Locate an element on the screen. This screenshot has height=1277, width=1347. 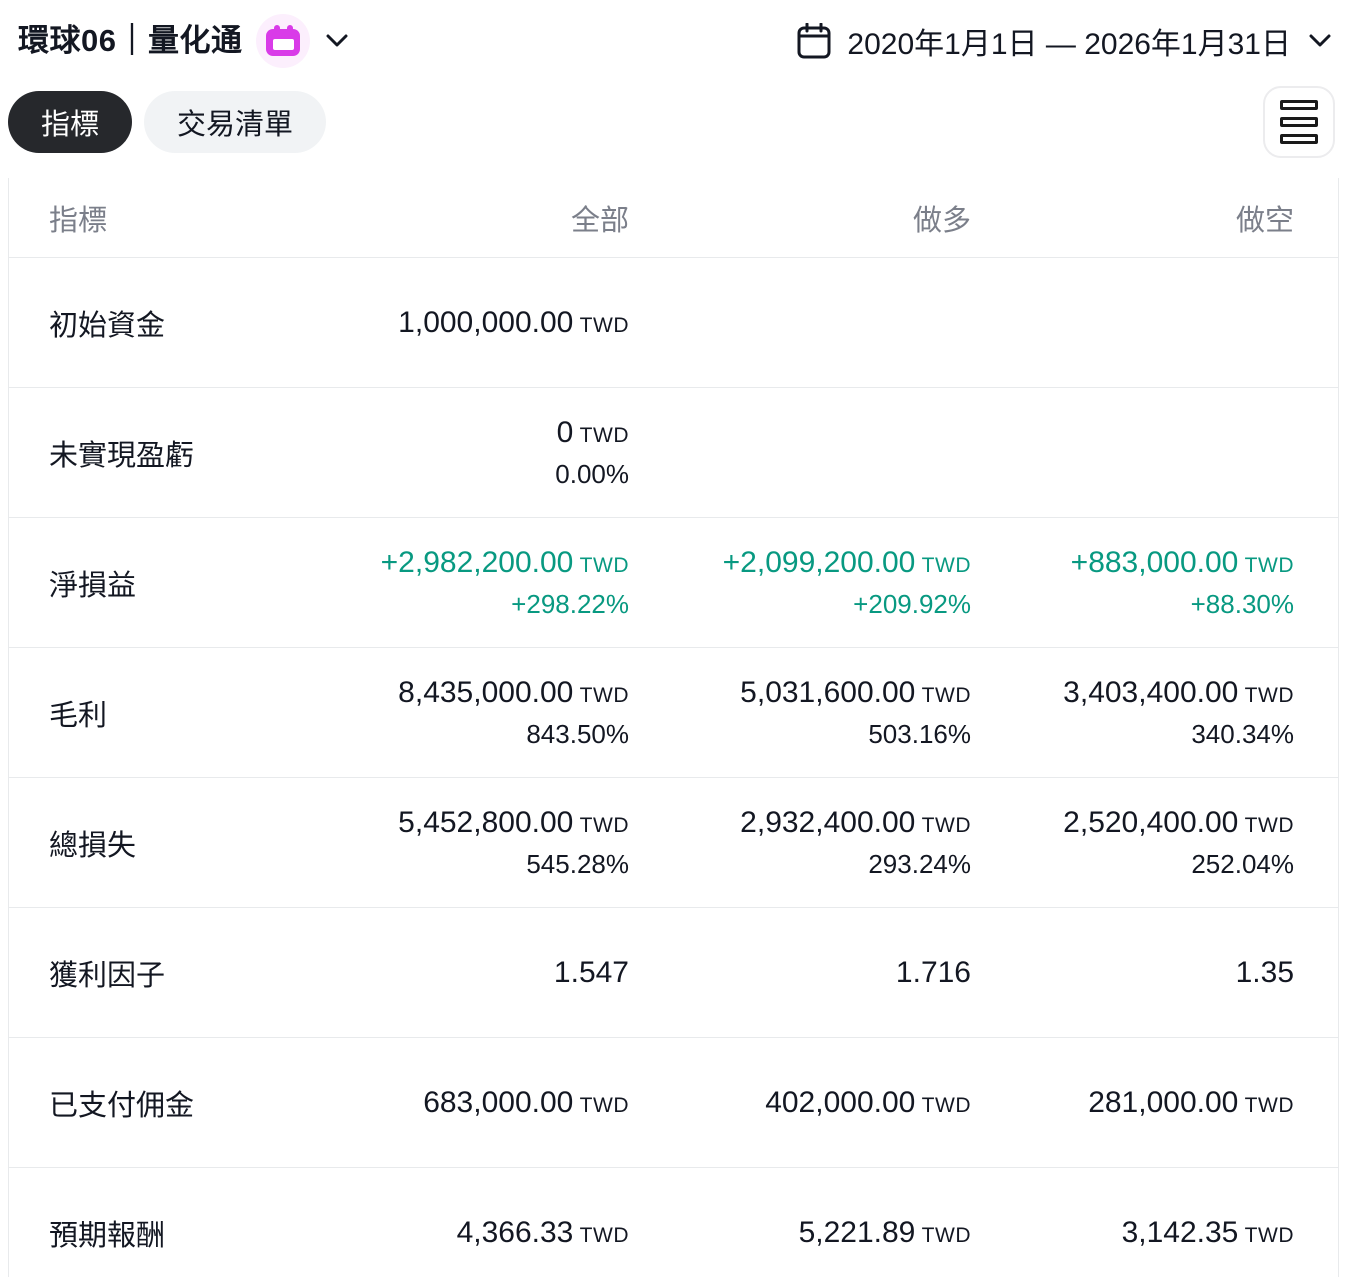
tabs-row: 指標 交易清單 is located at coordinates (673, 122).